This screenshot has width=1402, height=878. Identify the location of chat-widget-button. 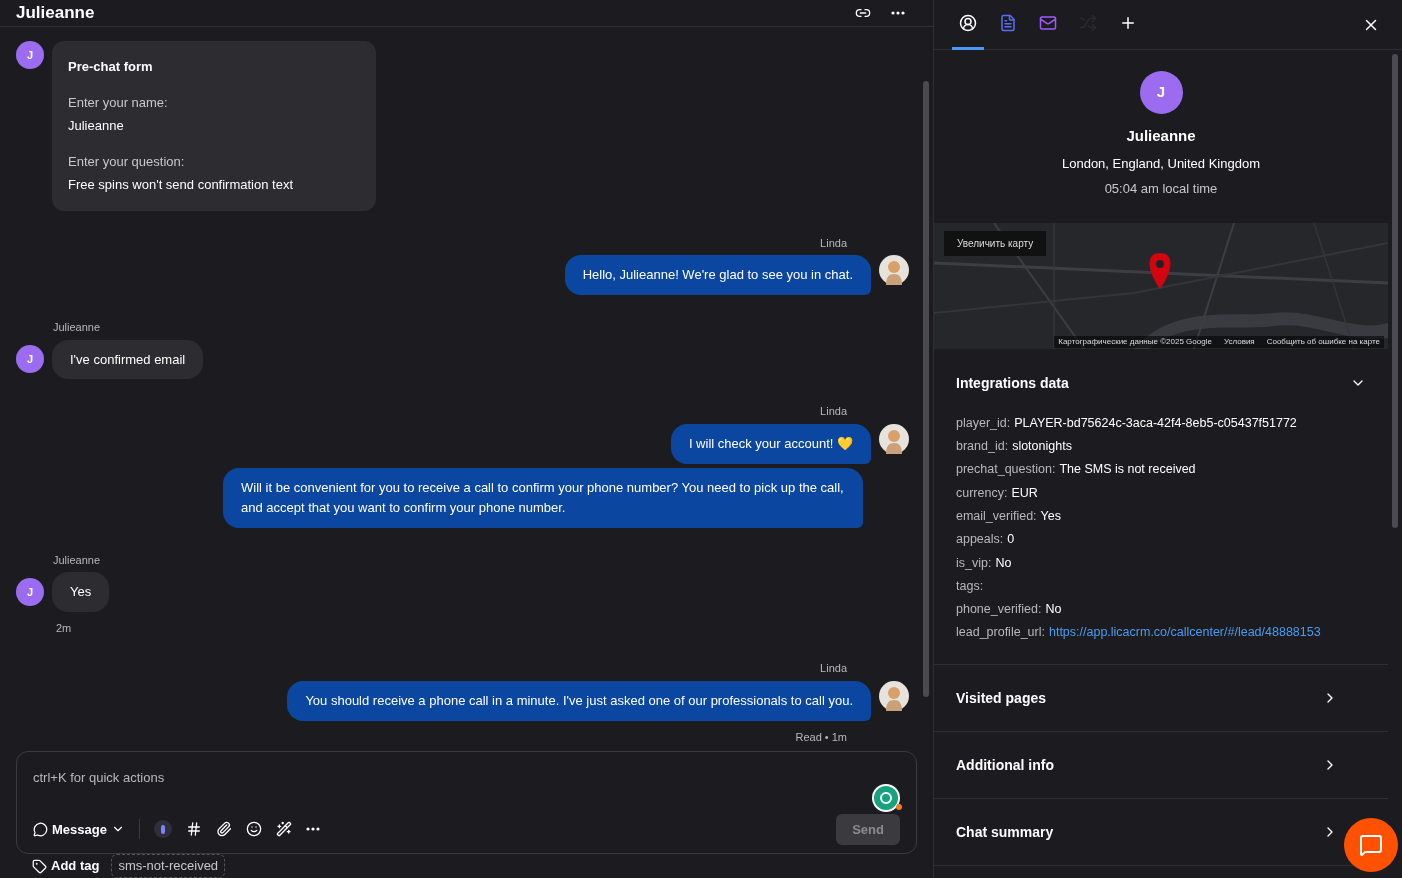
(1371, 845).